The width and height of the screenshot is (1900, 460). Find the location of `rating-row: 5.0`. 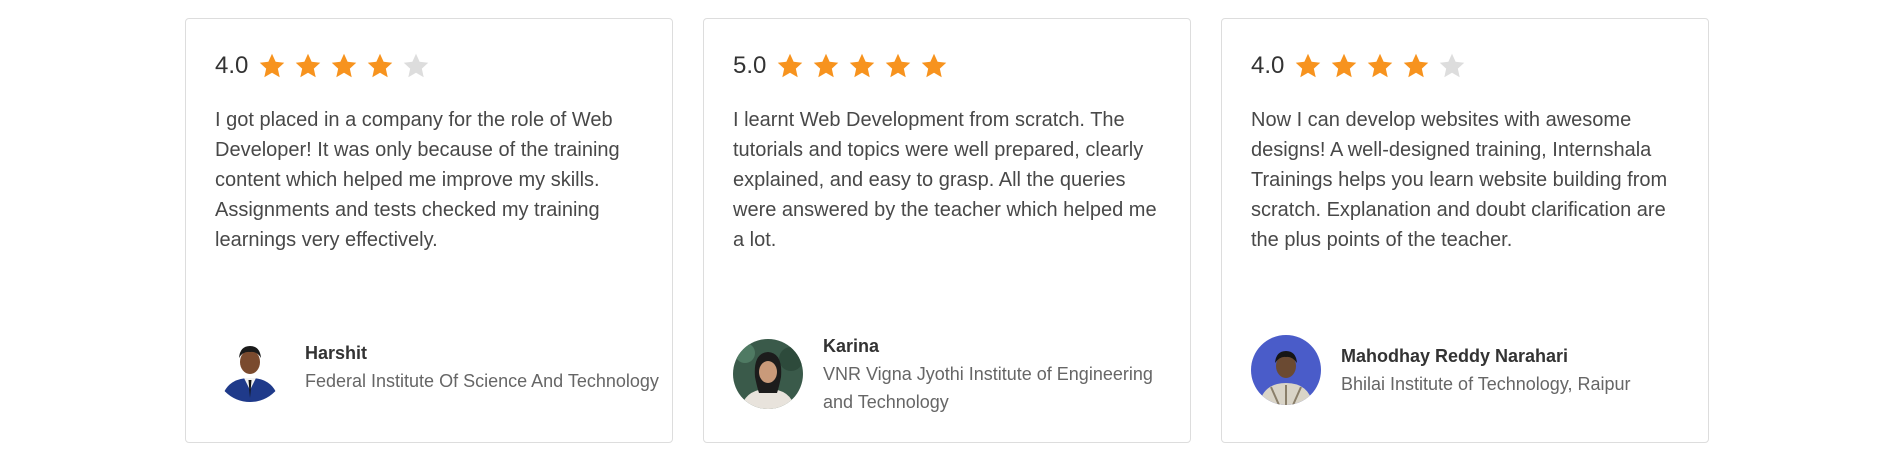

rating-row: 5.0 is located at coordinates (840, 66).